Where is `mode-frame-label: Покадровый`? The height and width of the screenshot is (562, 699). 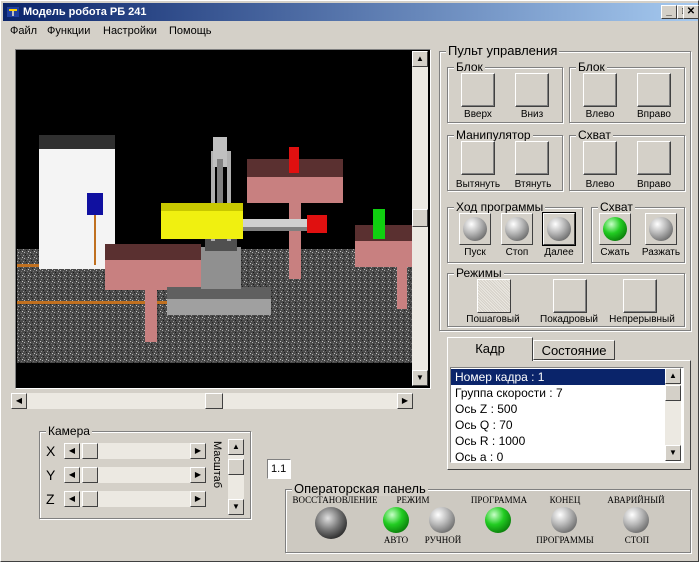 mode-frame-label: Покадровый is located at coordinates (569, 319).